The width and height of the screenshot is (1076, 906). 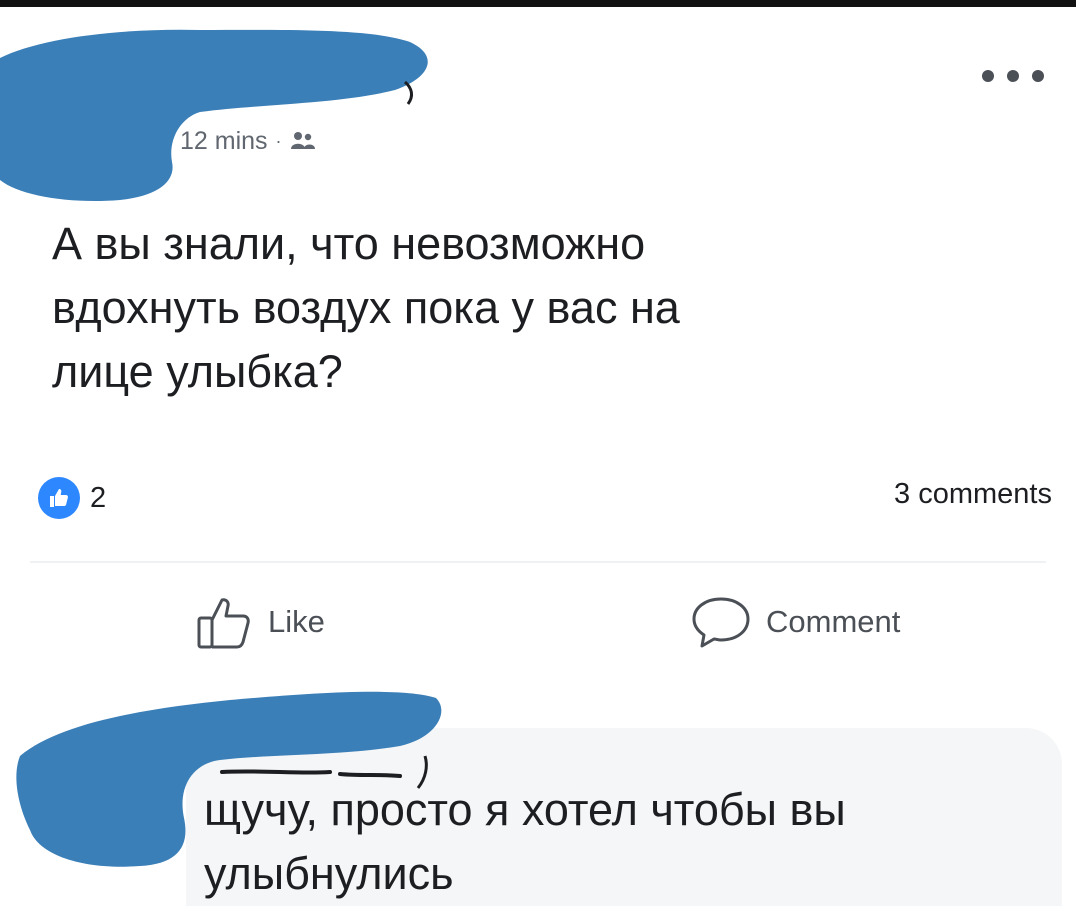 I want to click on friends-icon, so click(x=302, y=140).